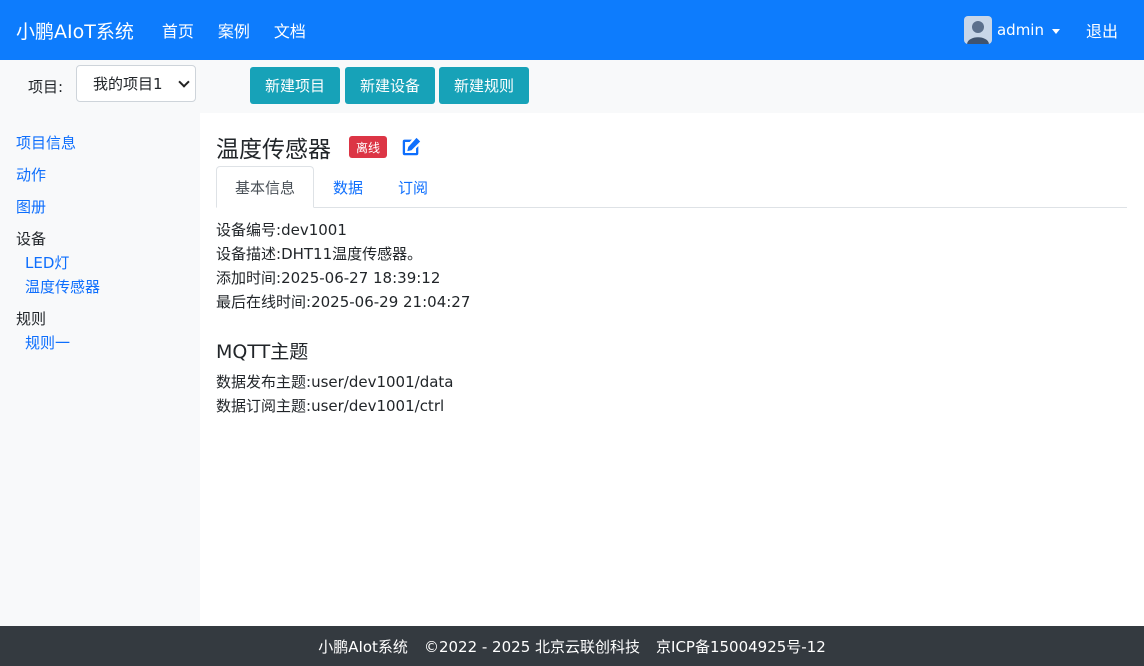  What do you see at coordinates (671, 187) in the screenshot?
I see `tab-bar: 基本信息 数据 订阅` at bounding box center [671, 187].